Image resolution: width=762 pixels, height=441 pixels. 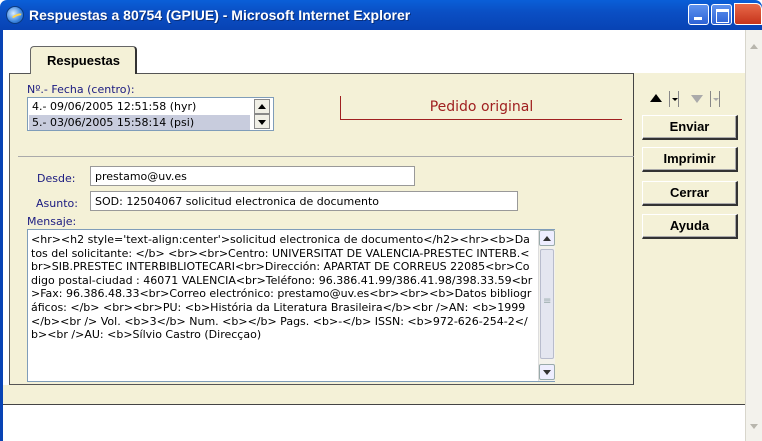 What do you see at coordinates (698, 14) in the screenshot?
I see `minimize-button` at bounding box center [698, 14].